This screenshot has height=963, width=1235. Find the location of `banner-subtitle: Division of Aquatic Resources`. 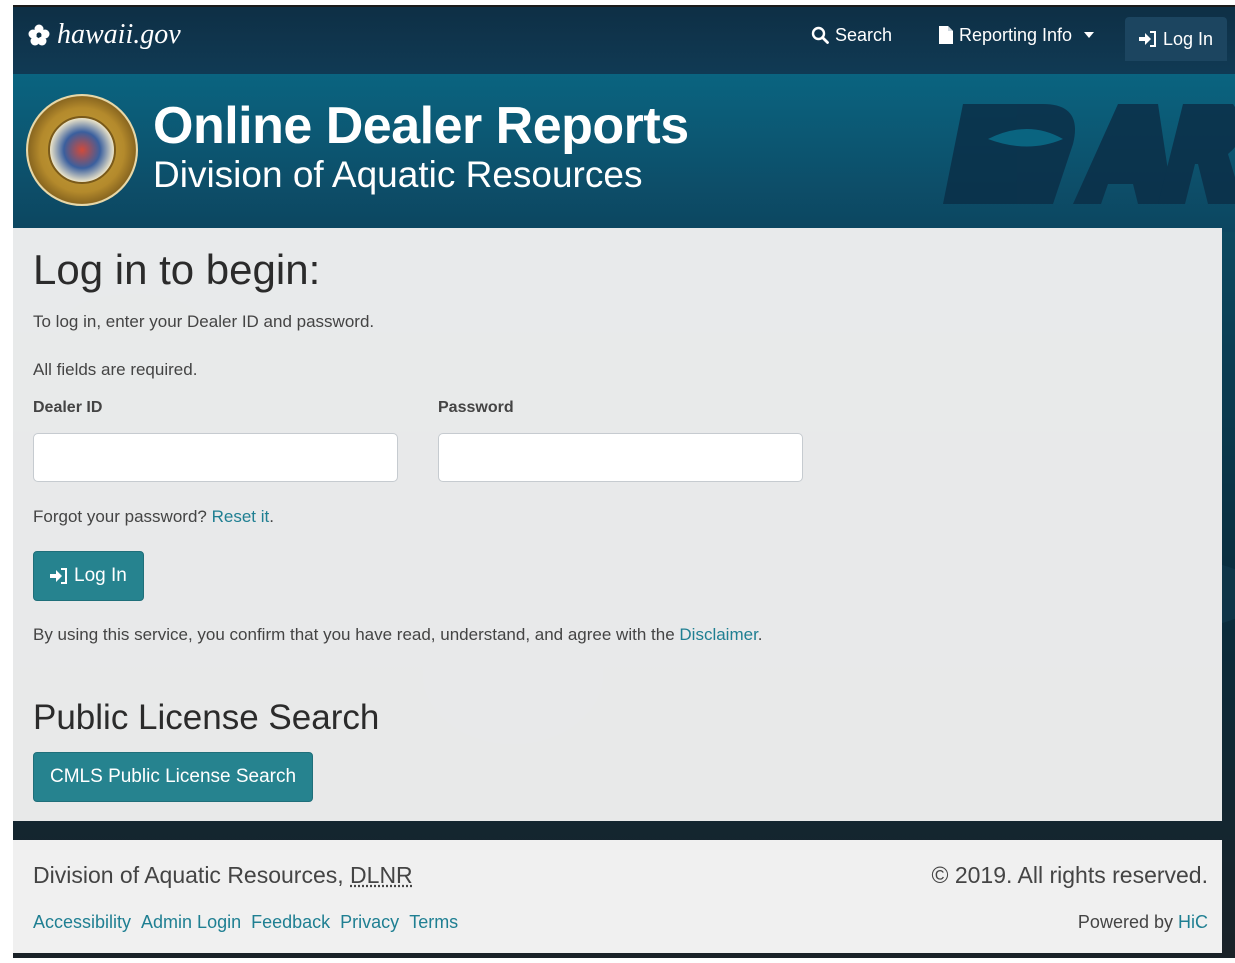

banner-subtitle: Division of Aquatic Resources is located at coordinates (398, 174).